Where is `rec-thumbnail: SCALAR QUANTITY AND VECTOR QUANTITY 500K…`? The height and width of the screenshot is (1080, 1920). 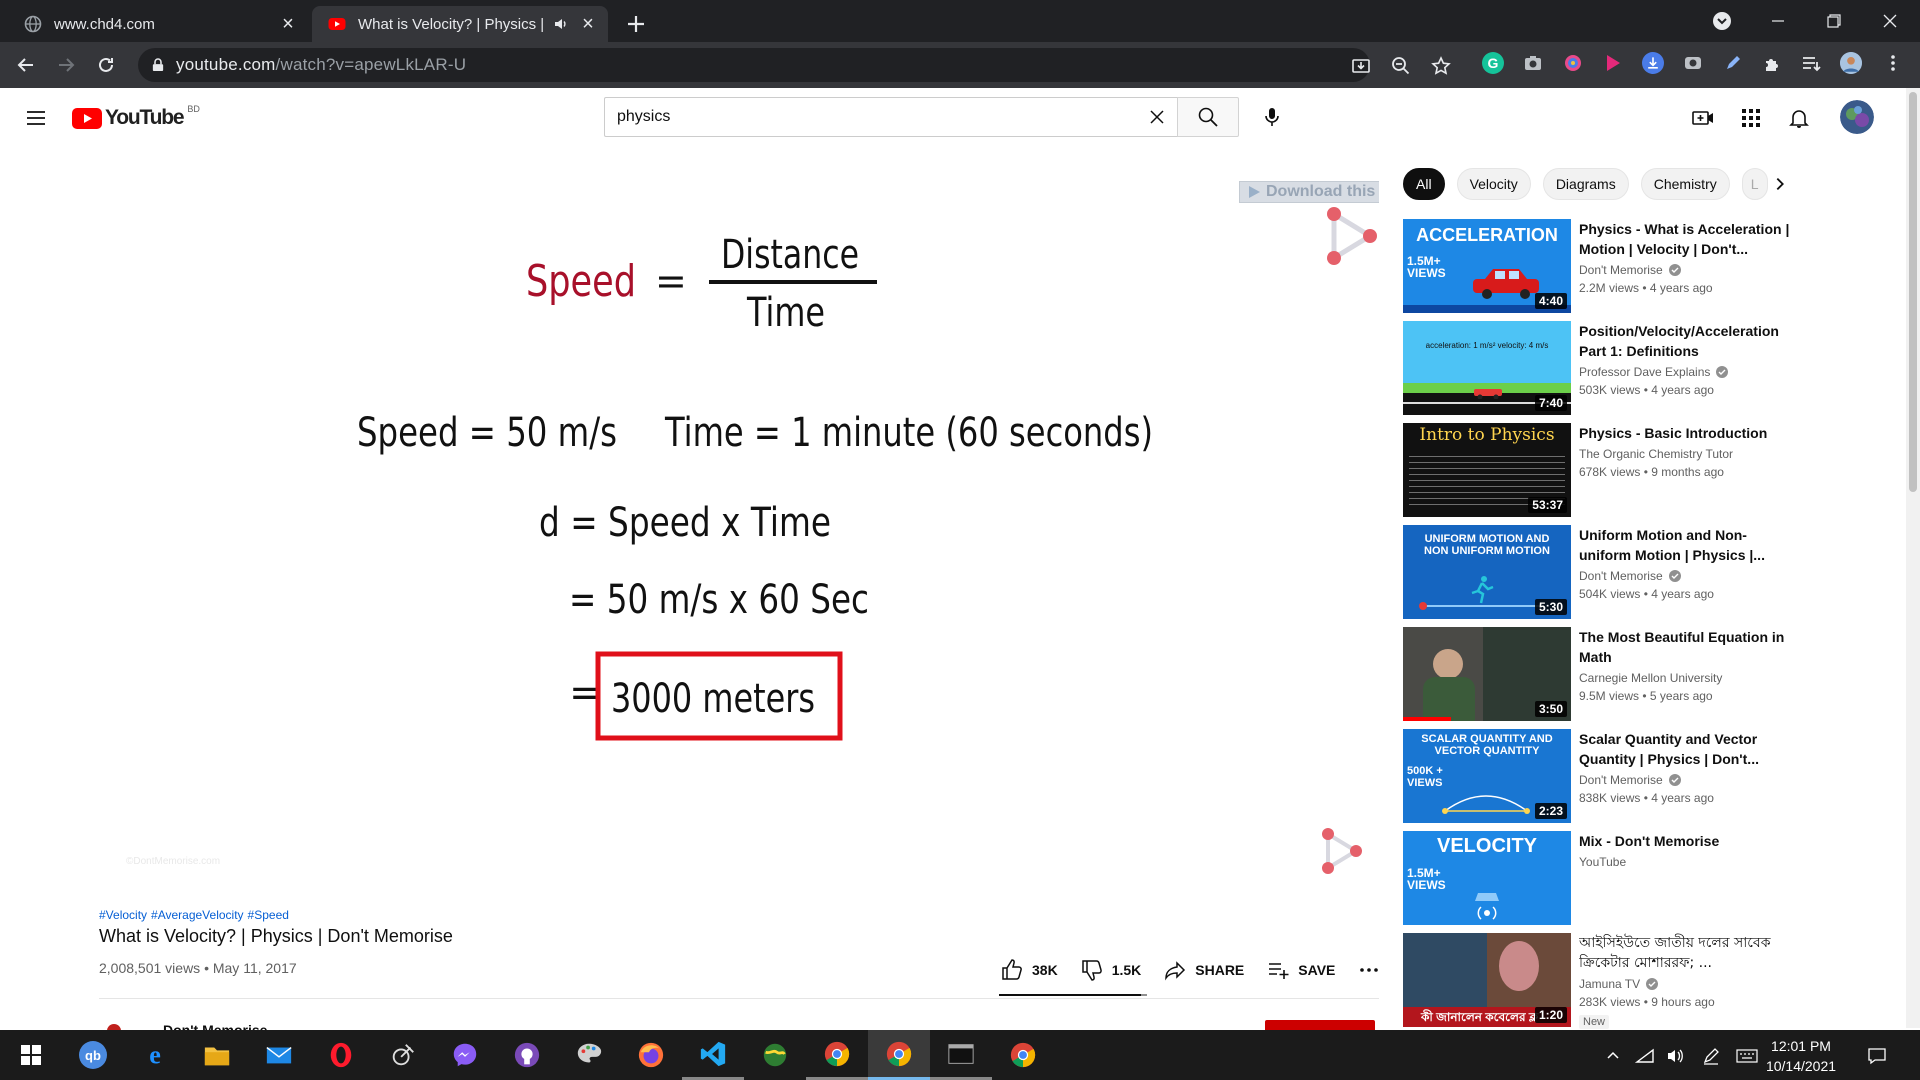 rec-thumbnail: SCALAR QUANTITY AND VECTOR QUANTITY 500K… is located at coordinates (1487, 776).